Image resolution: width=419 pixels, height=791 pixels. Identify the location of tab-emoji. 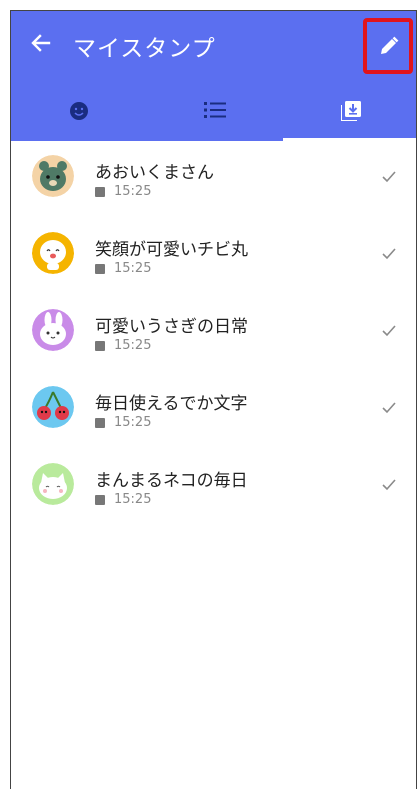
(78, 110).